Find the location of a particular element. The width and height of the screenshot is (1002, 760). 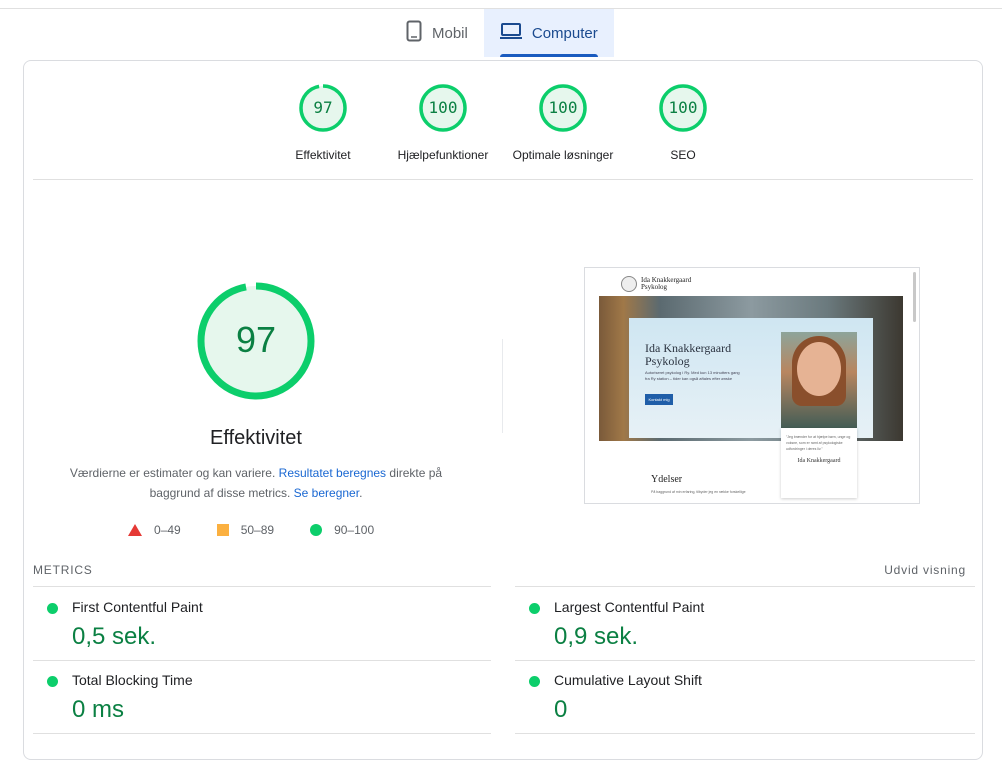

preview-hero-title: Ida Knakkergaard Psykolog is located at coordinates (688, 354).